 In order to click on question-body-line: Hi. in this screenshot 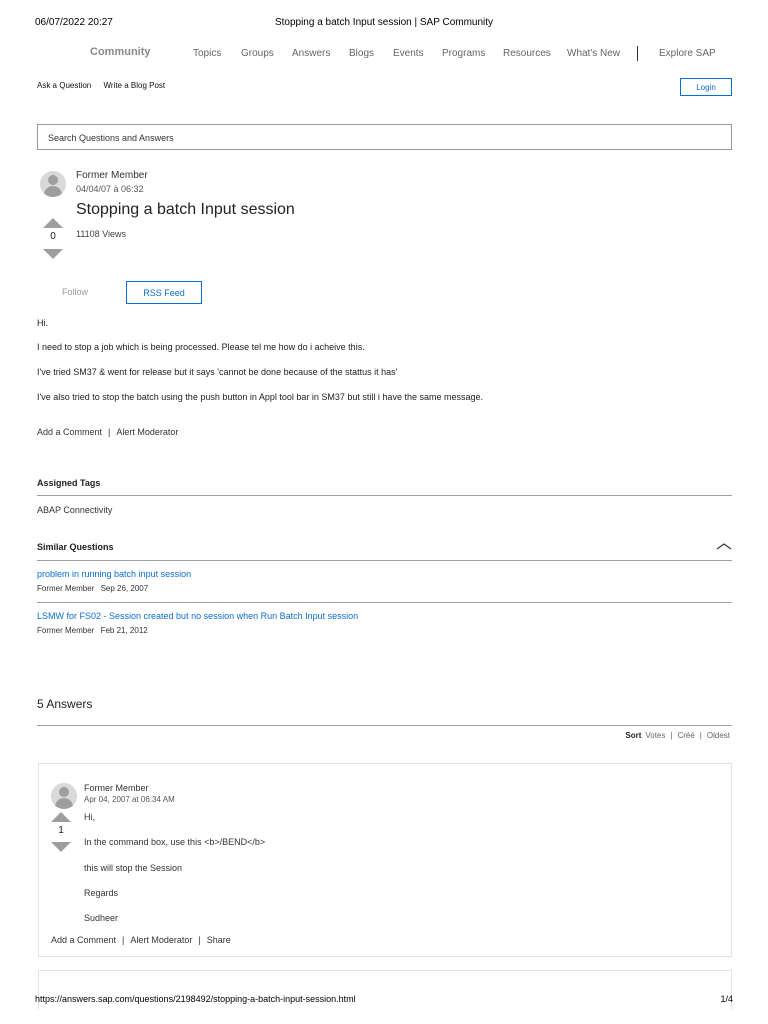, I will do `click(42, 323)`.